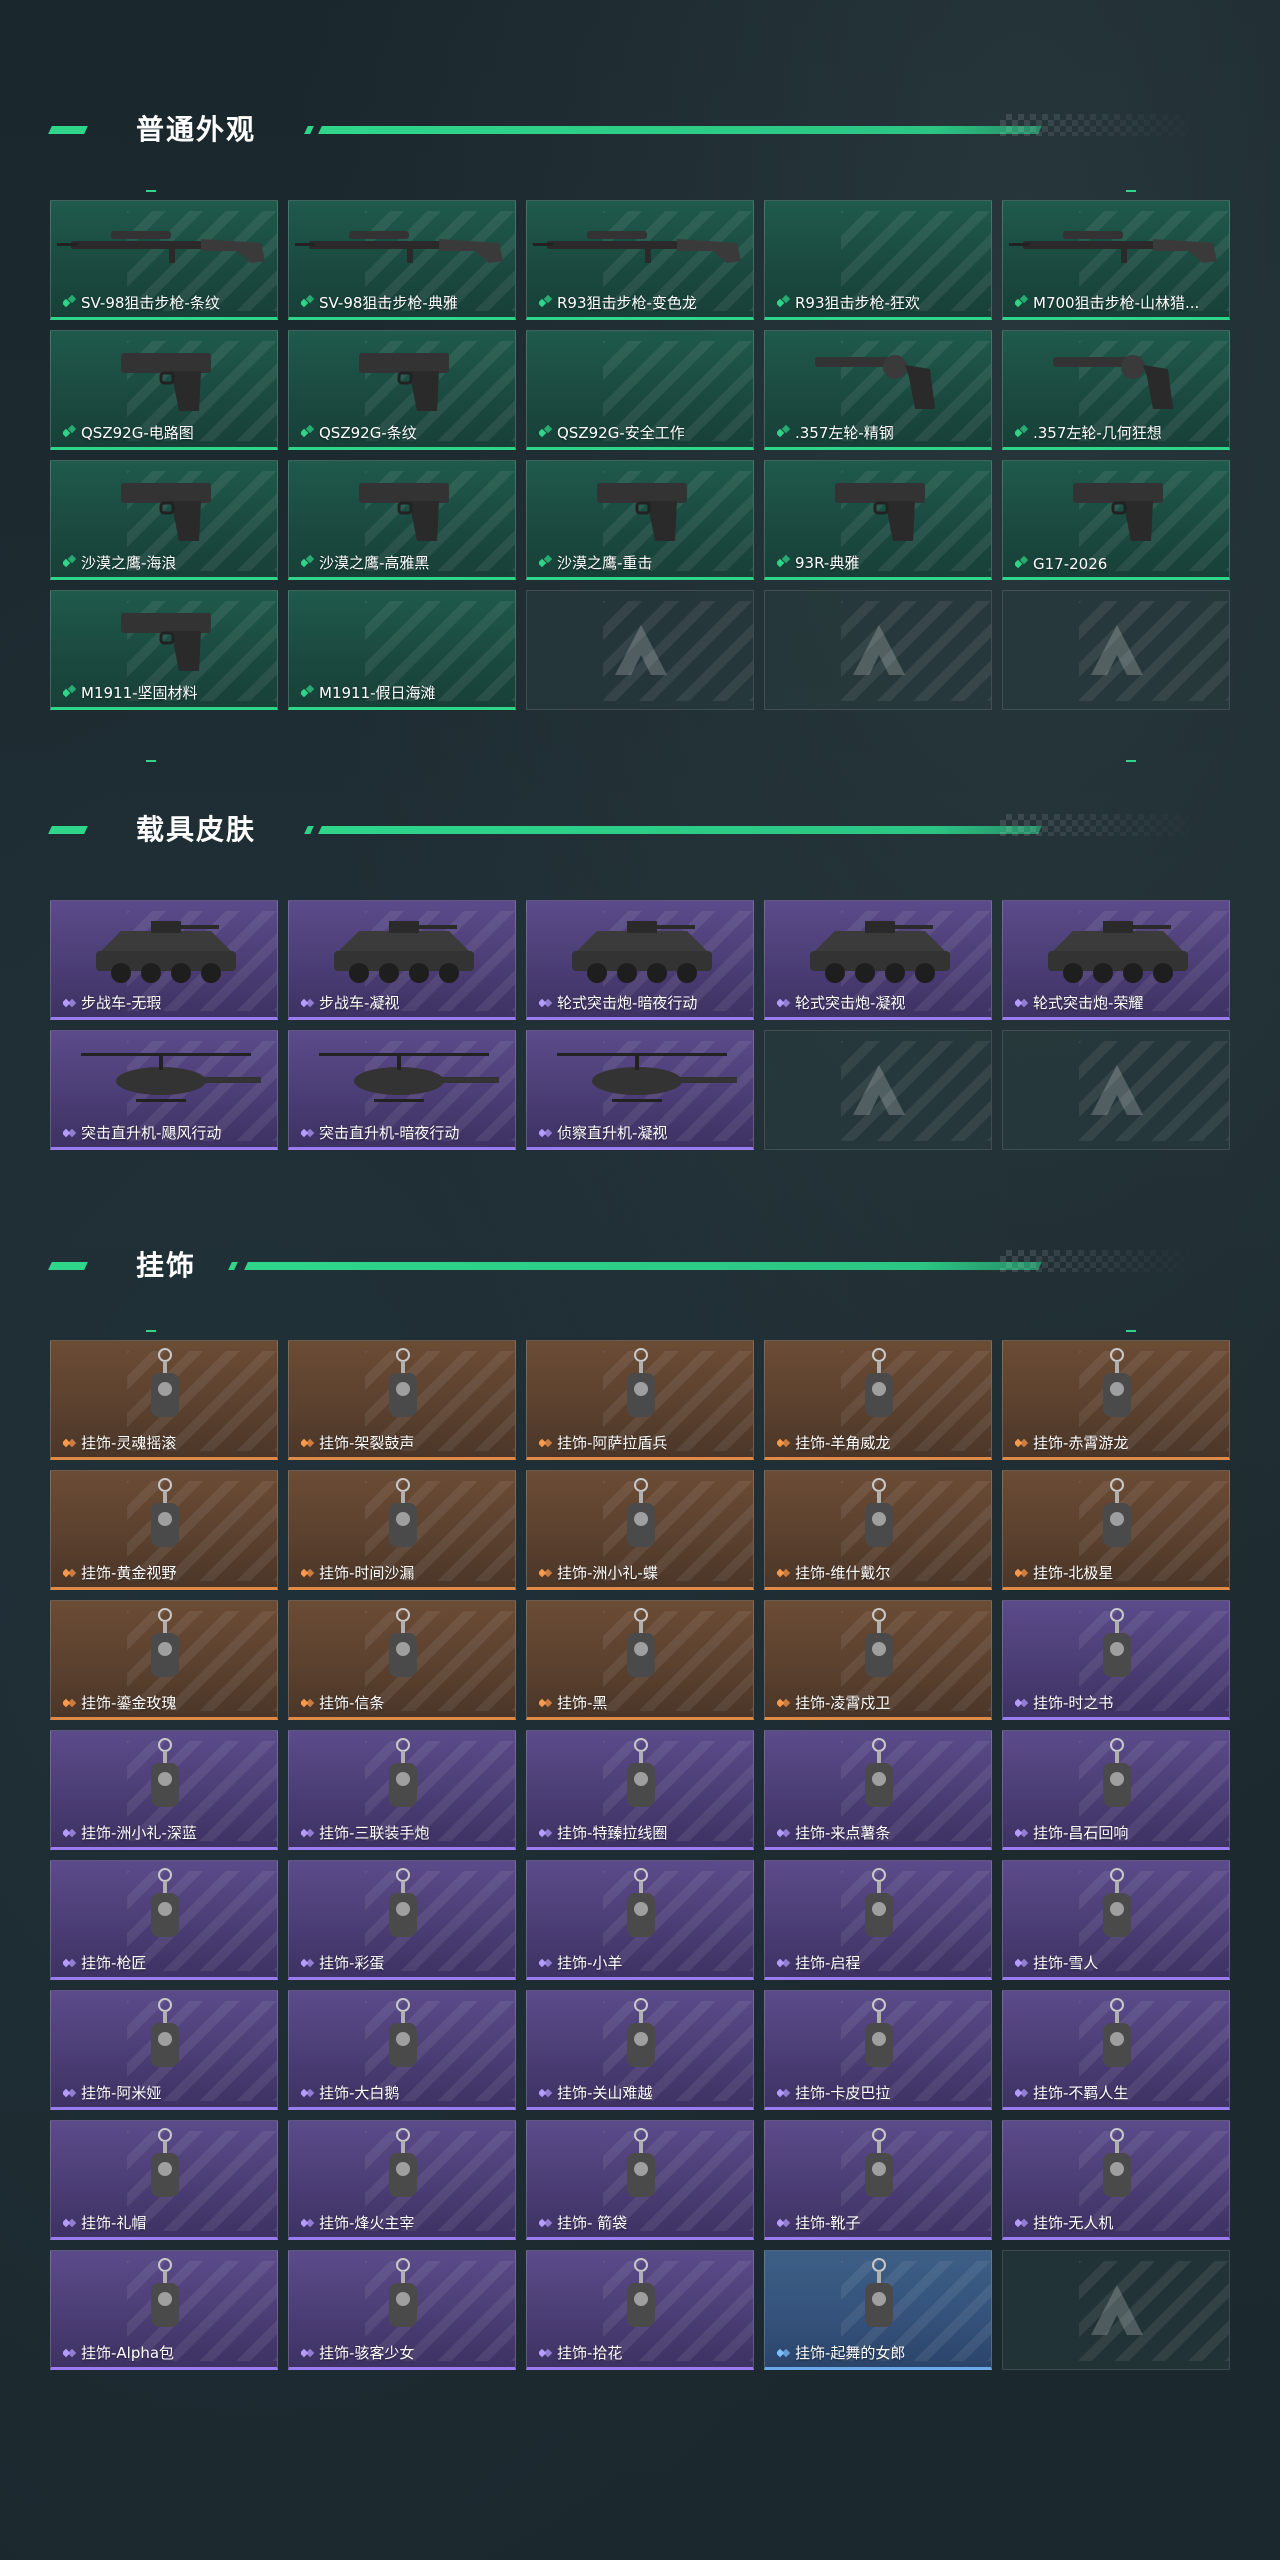 The width and height of the screenshot is (1280, 2560). Describe the element at coordinates (878, 1660) in the screenshot. I see `item-card: 挂饰-凌霄戍卫` at that location.